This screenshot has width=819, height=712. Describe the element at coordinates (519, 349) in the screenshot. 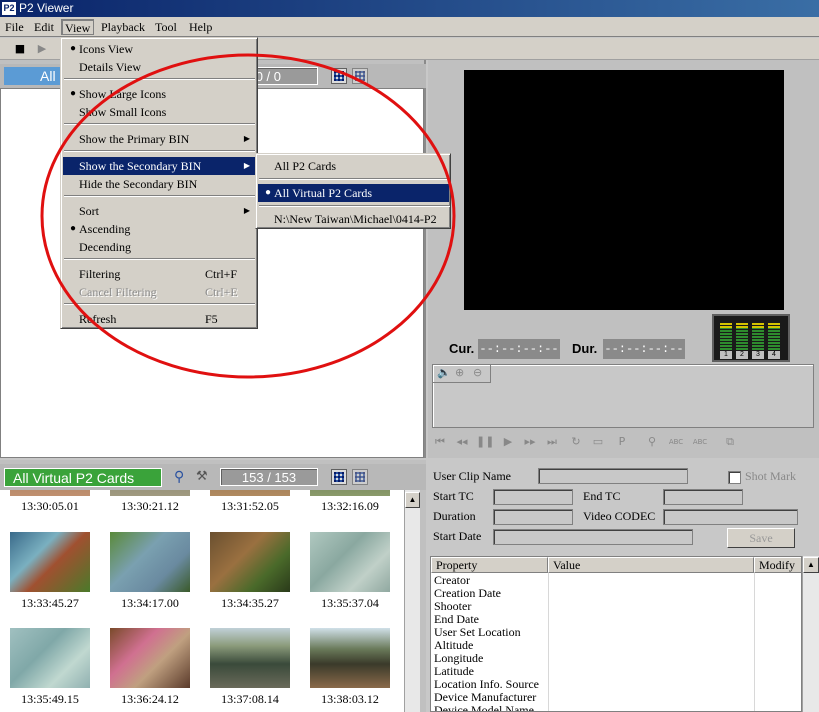

I see `cur-timecode: --:--:--:--` at that location.